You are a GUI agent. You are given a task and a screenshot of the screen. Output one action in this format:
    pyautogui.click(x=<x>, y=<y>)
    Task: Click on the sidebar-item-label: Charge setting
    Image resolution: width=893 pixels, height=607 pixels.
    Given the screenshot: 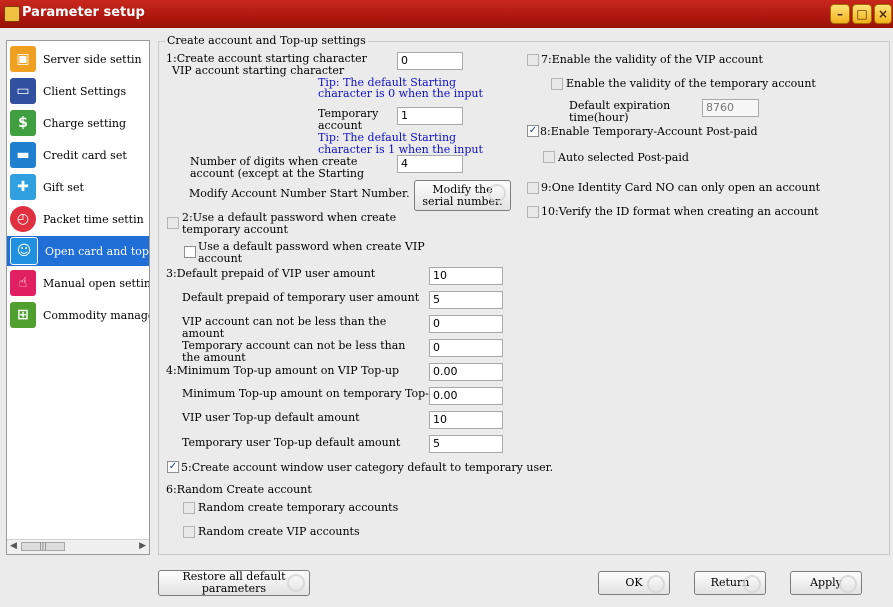 What is the action you would take?
    pyautogui.click(x=85, y=123)
    